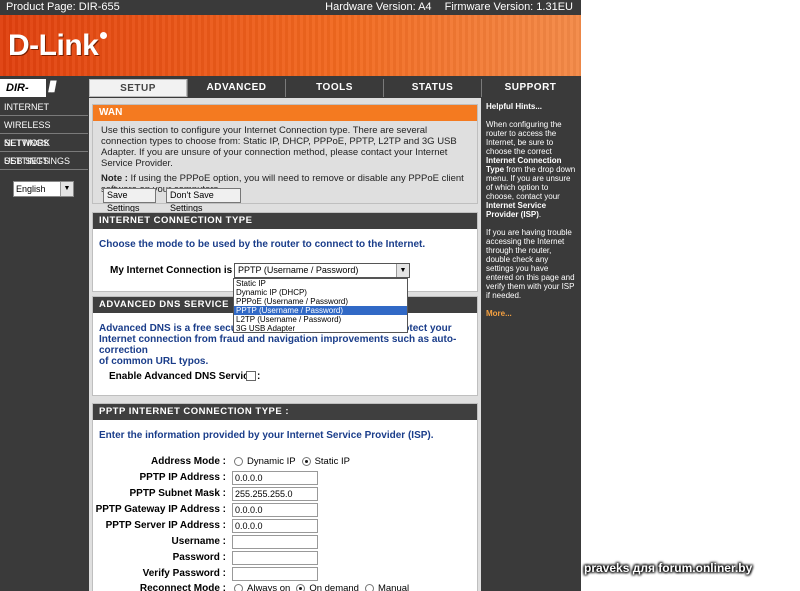  What do you see at coordinates (530, 88) in the screenshot?
I see `tab-support: SUPPORT` at bounding box center [530, 88].